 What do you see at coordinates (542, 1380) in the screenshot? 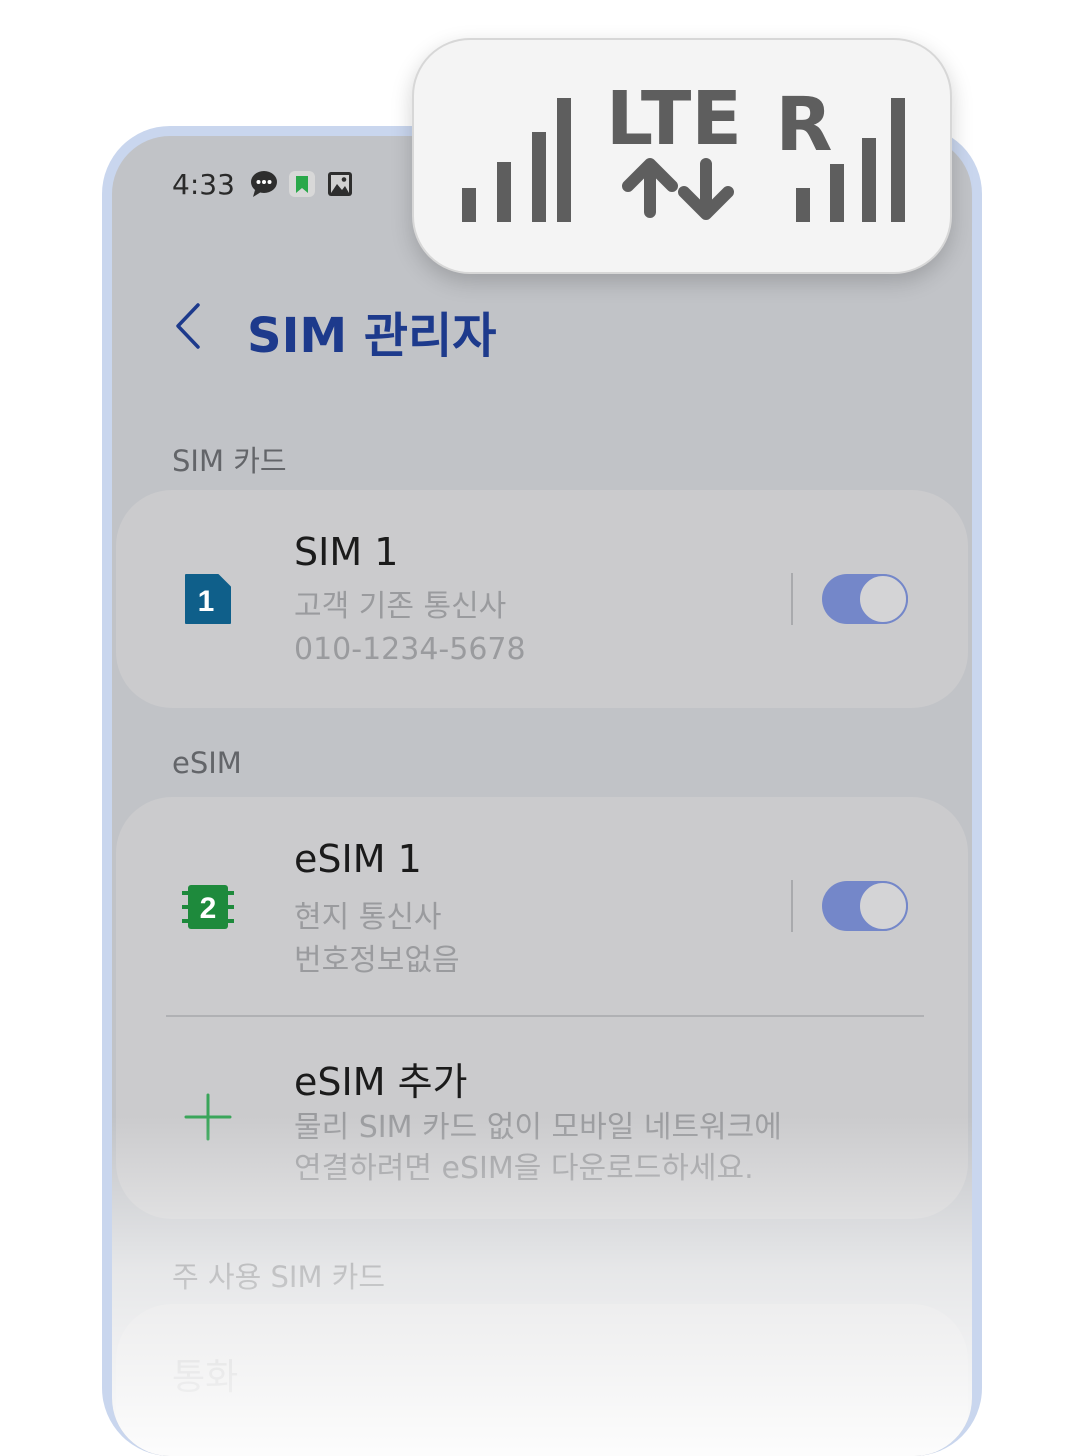
I see `primary-sim-card-group: 통화` at bounding box center [542, 1380].